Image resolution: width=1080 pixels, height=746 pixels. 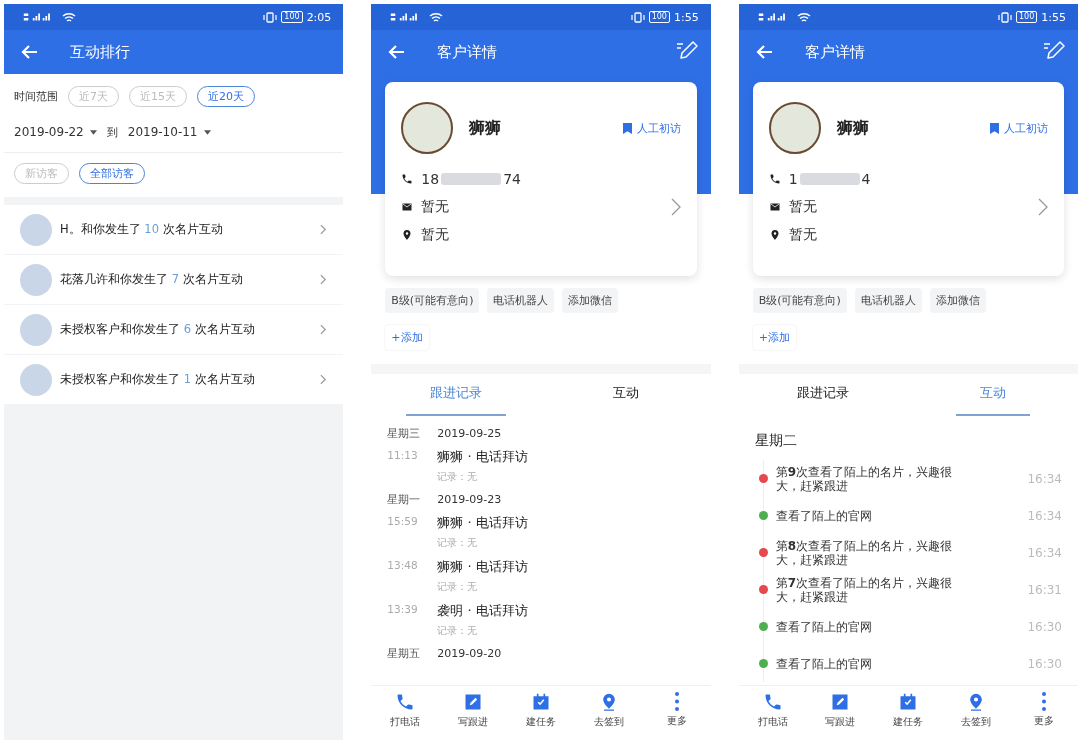 I want to click on date-label: 2019-09-20, so click(x=469, y=653).